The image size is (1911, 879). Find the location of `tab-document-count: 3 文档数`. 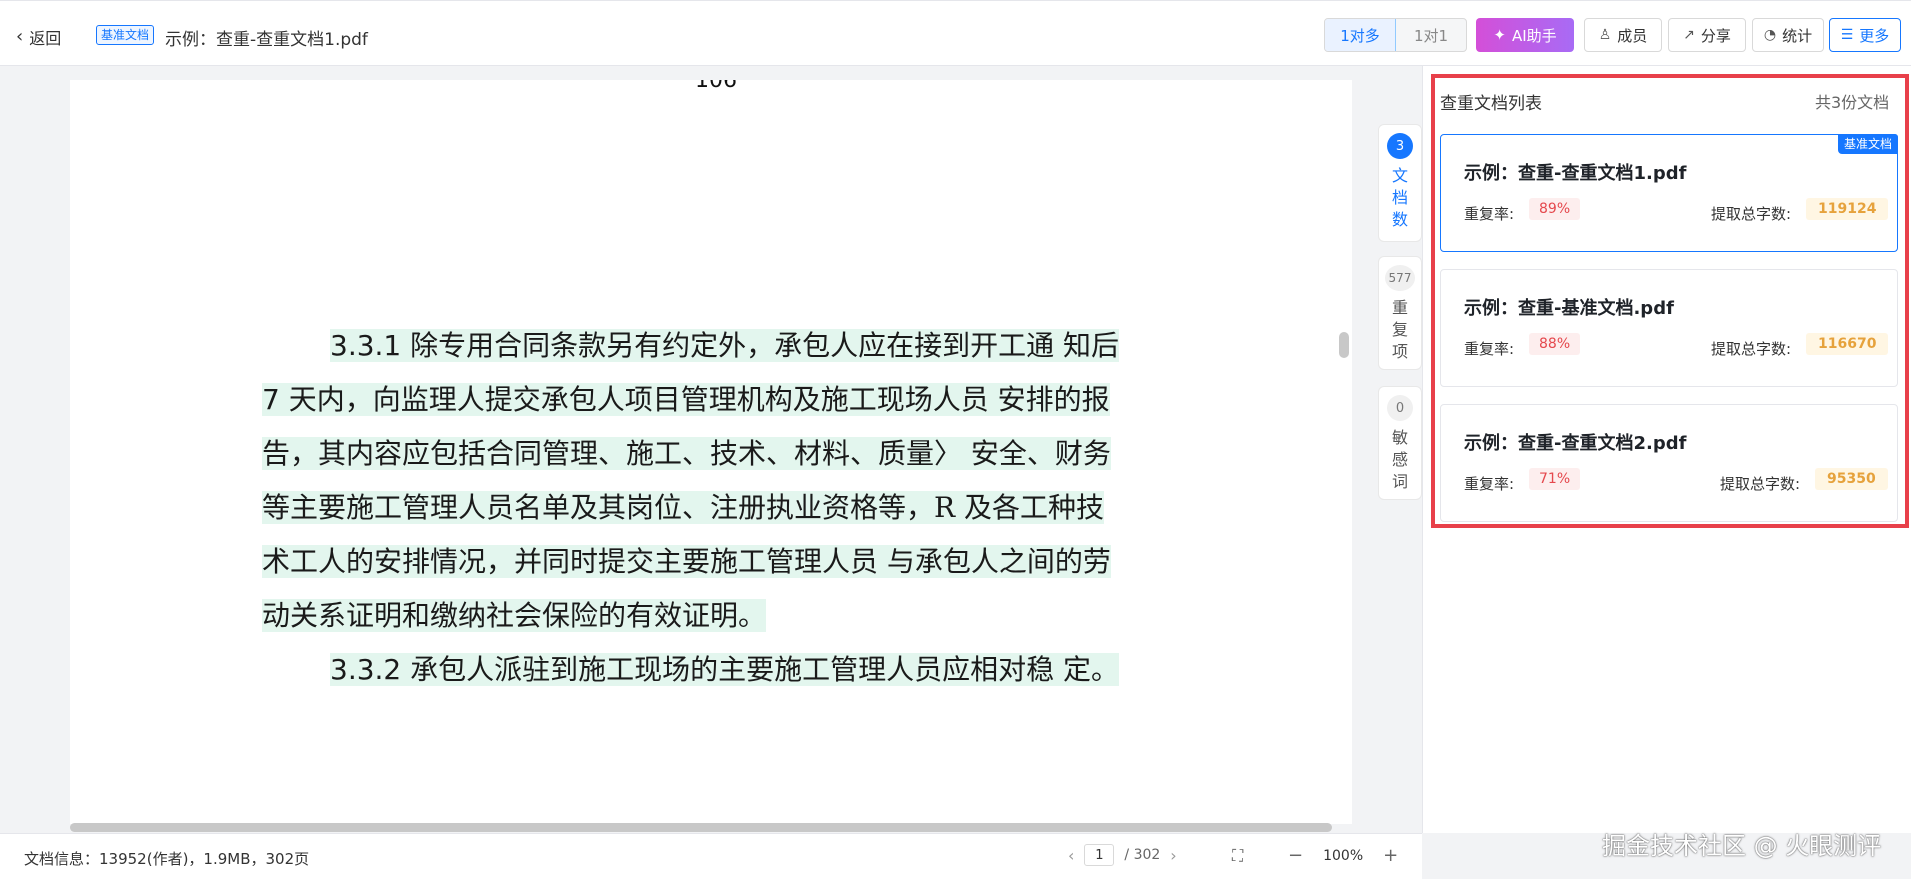

tab-document-count: 3 文档数 is located at coordinates (1400, 183).